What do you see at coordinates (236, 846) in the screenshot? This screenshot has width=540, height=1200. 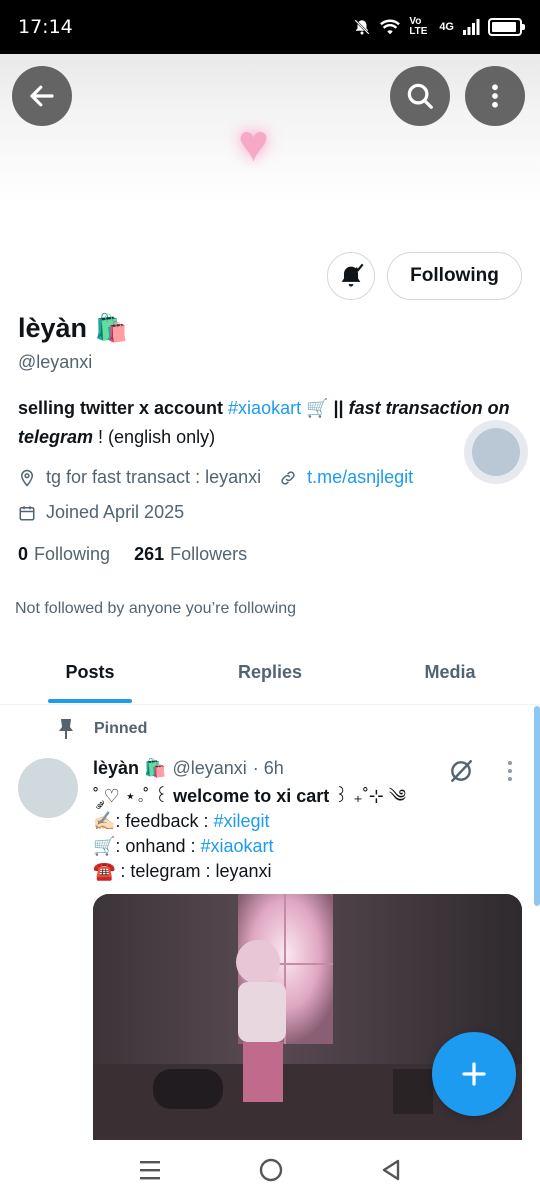 I see `tweet-hashtag-xiaokart: #xiaokart` at bounding box center [236, 846].